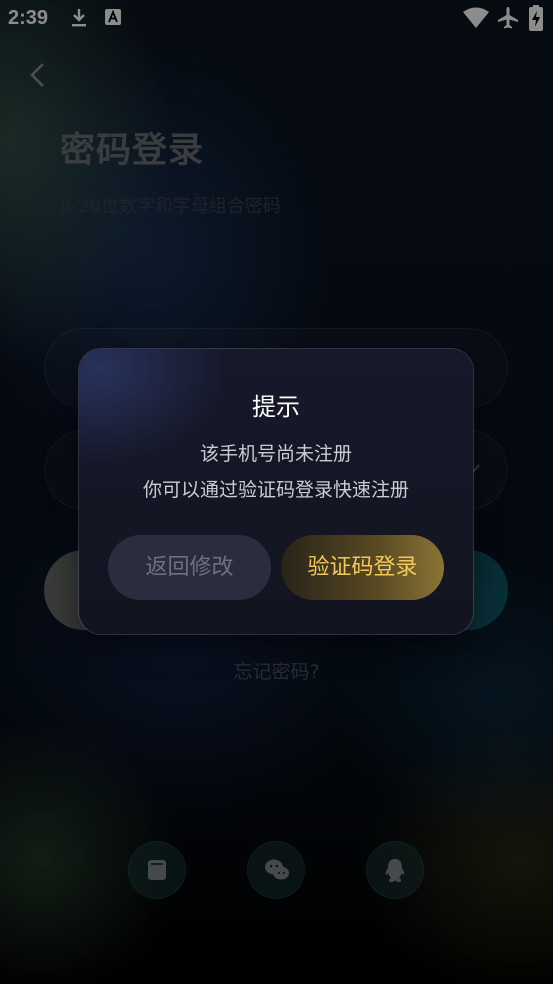 Image resolution: width=553 pixels, height=984 pixels. I want to click on code-login-button: 验证码登录, so click(362, 567).